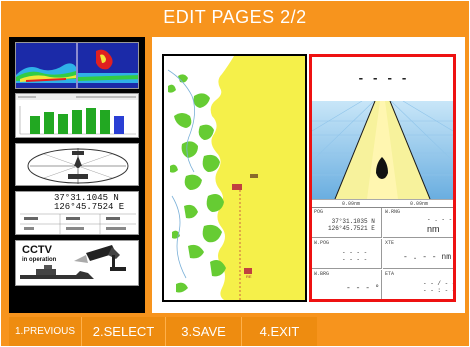  I want to click on bar-graph-image, so click(77, 114).